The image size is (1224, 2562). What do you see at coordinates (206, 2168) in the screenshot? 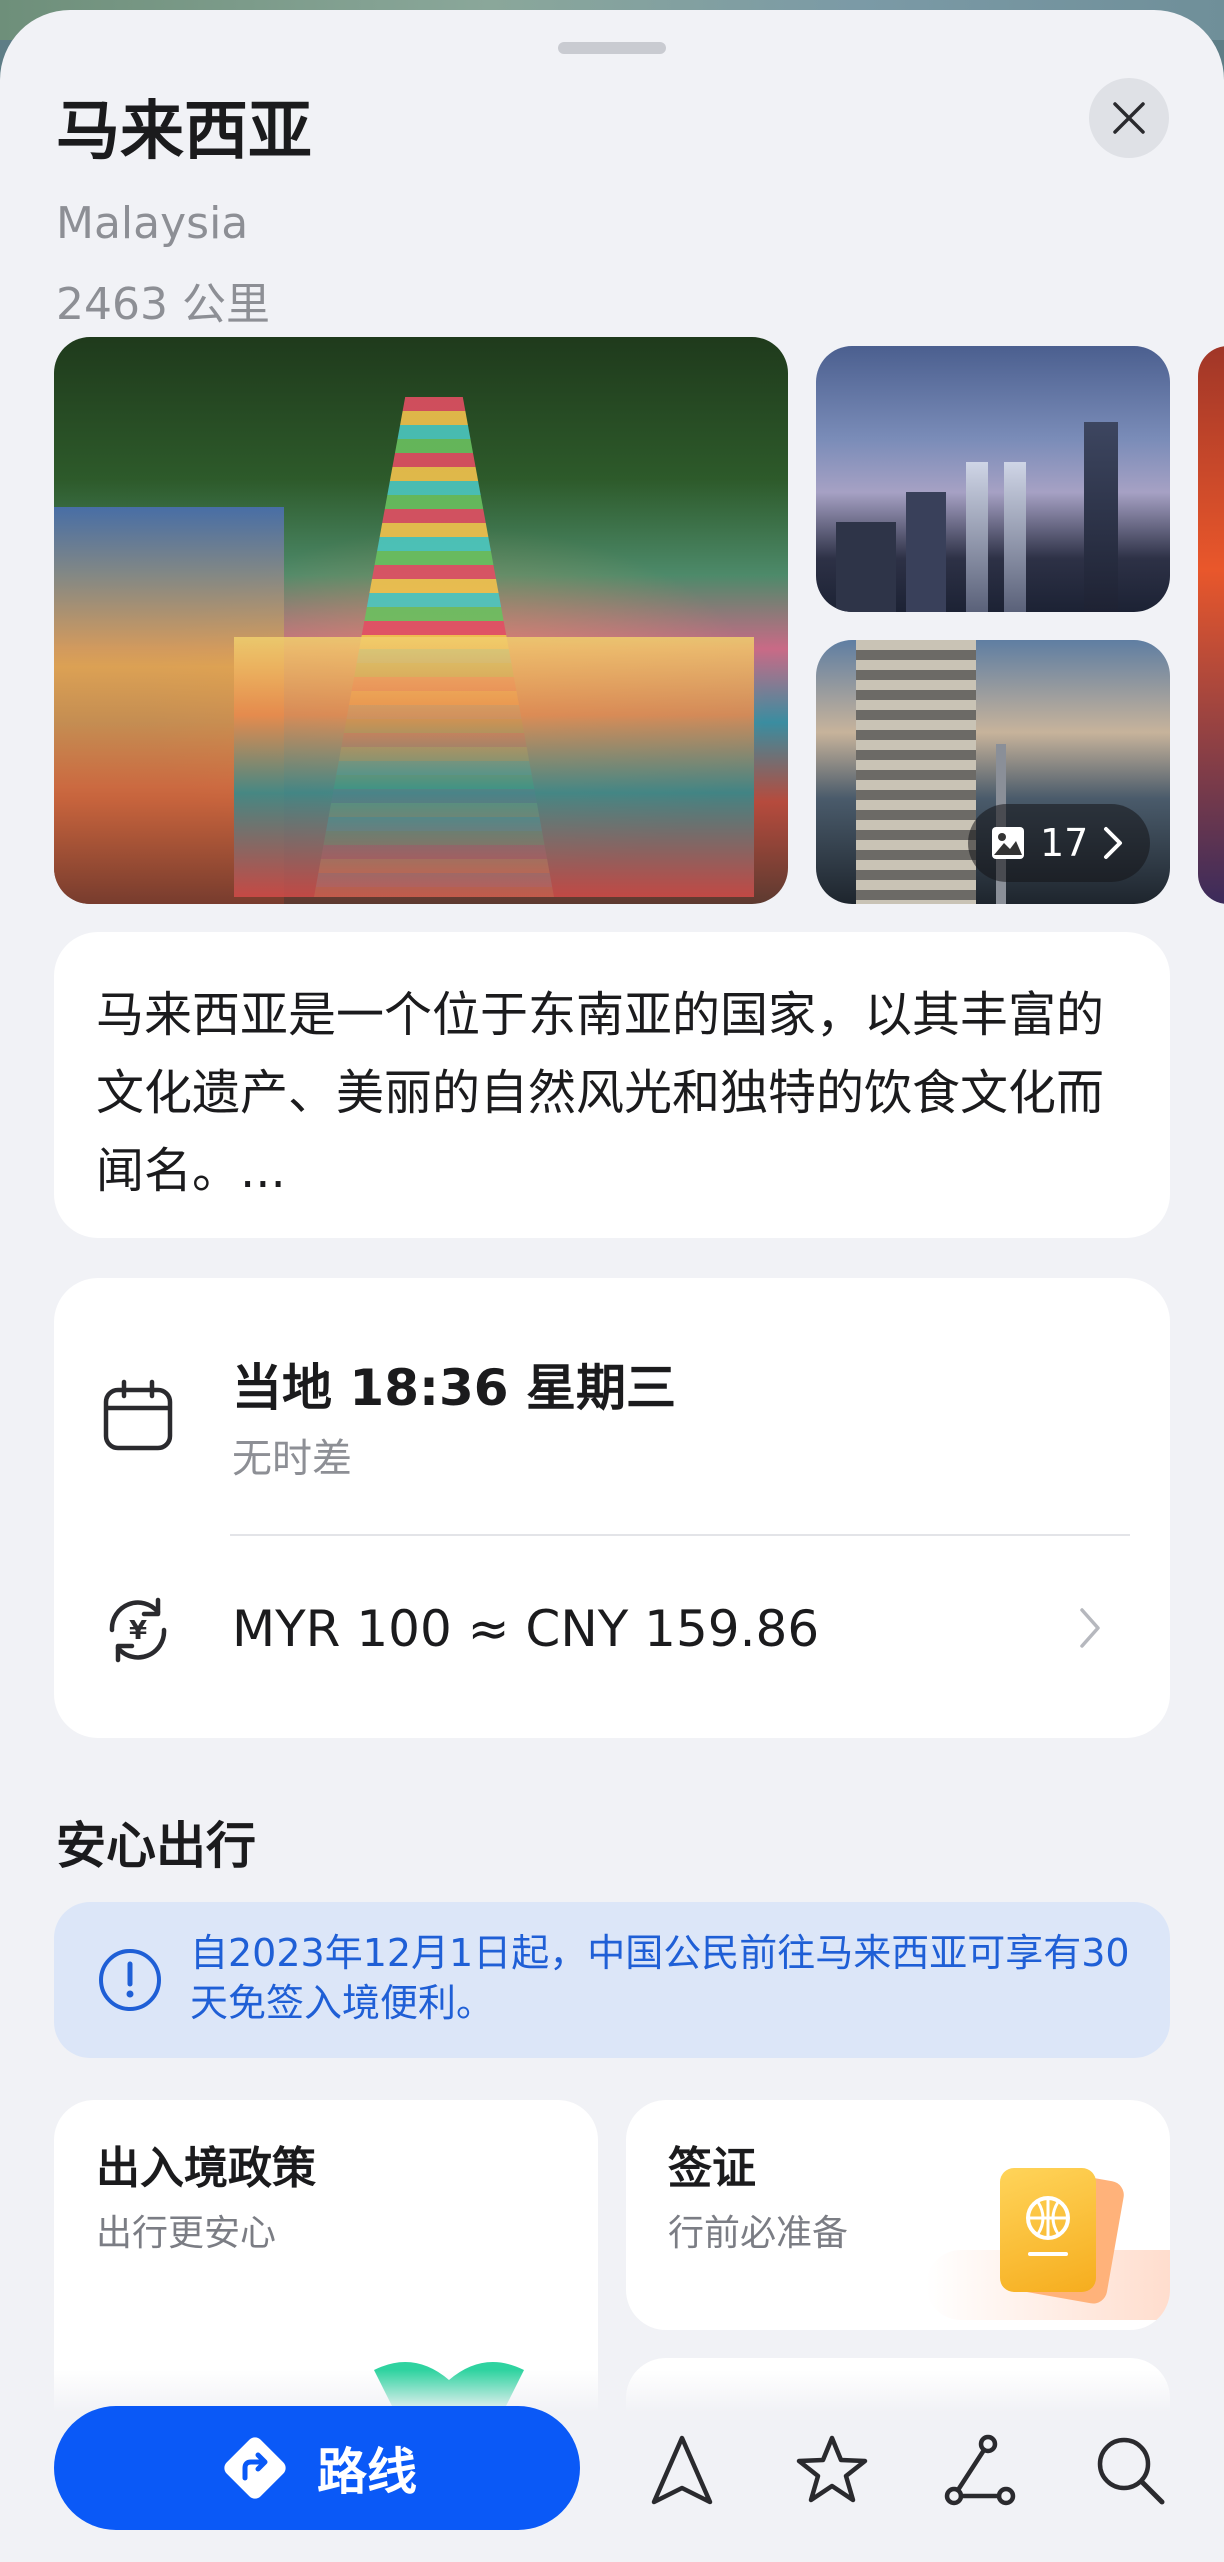
I see `tile-title: 出入境政策` at bounding box center [206, 2168].